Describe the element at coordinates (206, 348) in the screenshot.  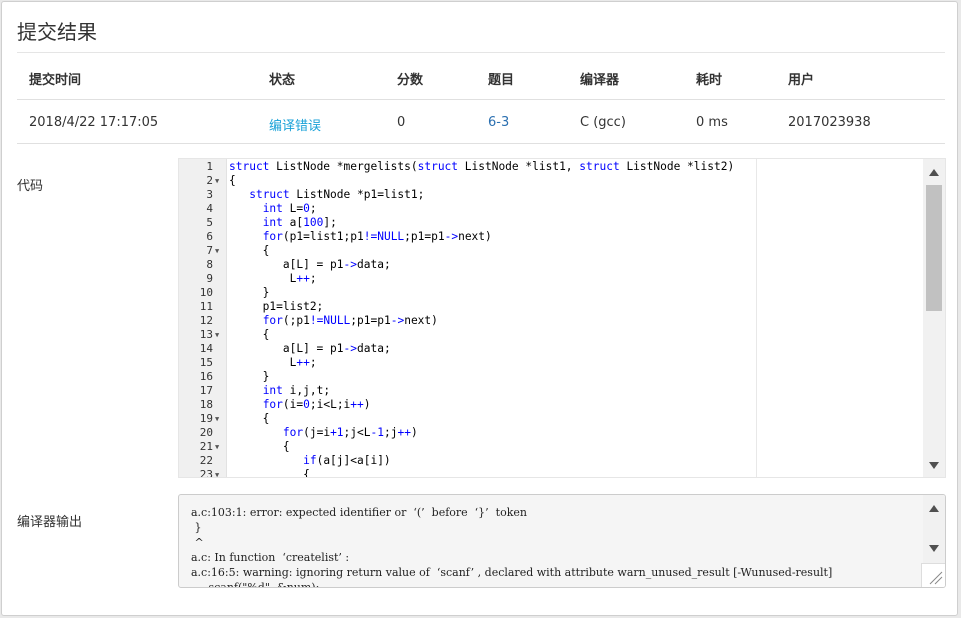
I see `line-number: 14` at that location.